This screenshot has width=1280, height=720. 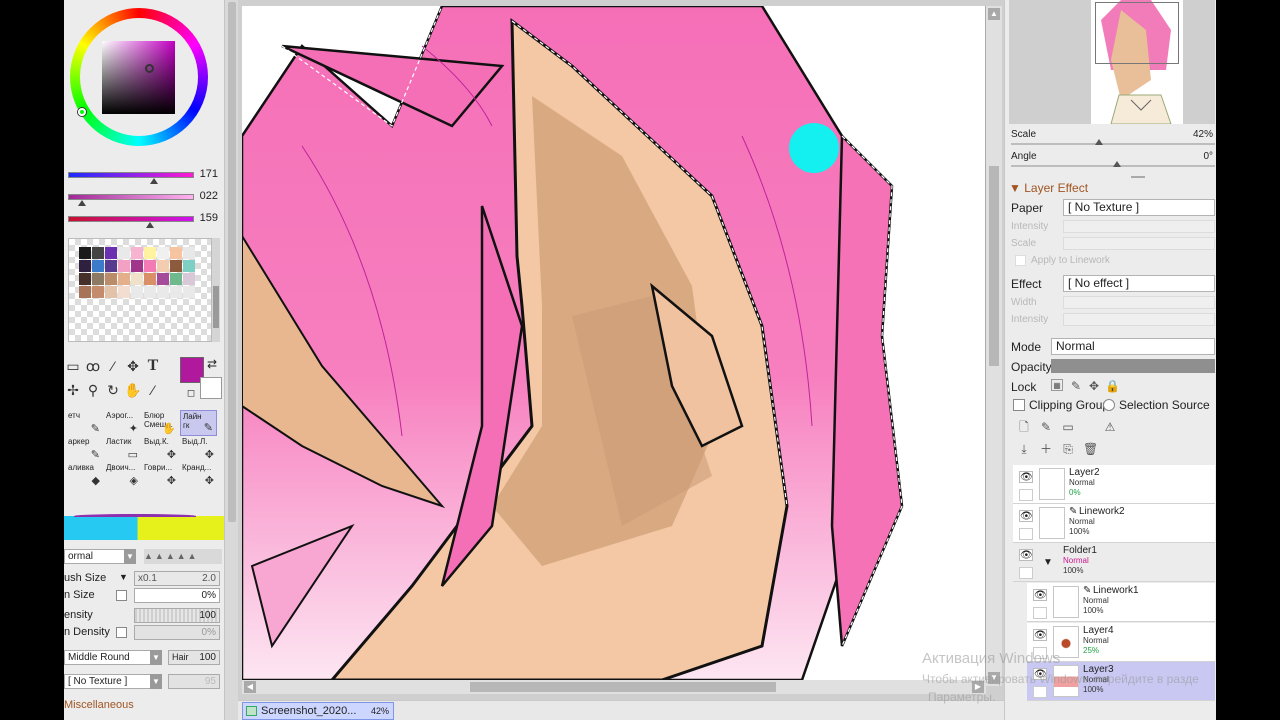 What do you see at coordinates (623, 687) in the screenshot?
I see `horizontal-scroll-thumb` at bounding box center [623, 687].